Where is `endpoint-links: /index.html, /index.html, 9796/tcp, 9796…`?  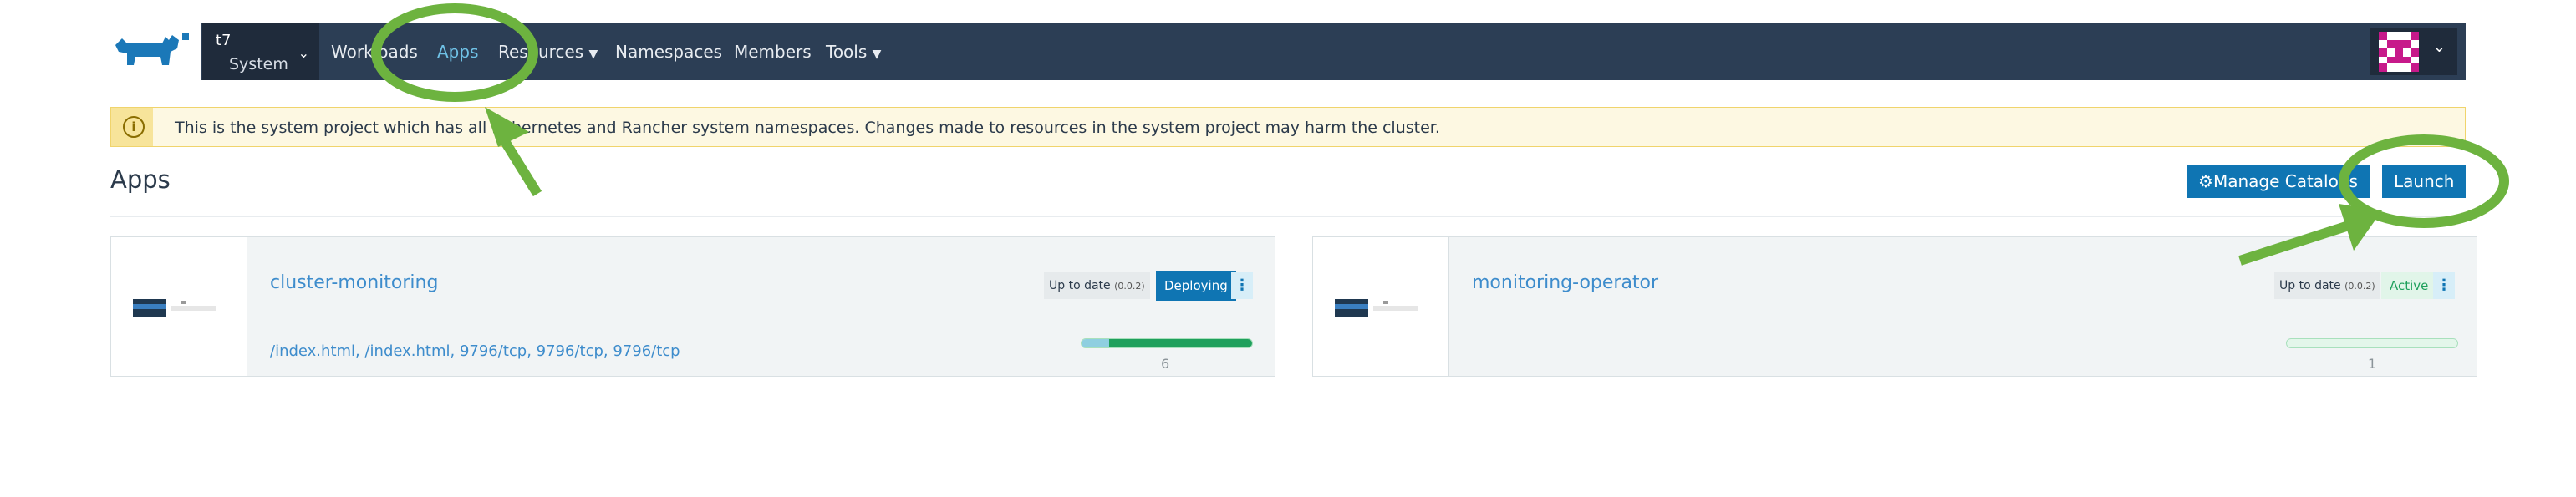
endpoint-links: /index.html, /index.html, 9796/tcp, 9796… is located at coordinates (475, 351).